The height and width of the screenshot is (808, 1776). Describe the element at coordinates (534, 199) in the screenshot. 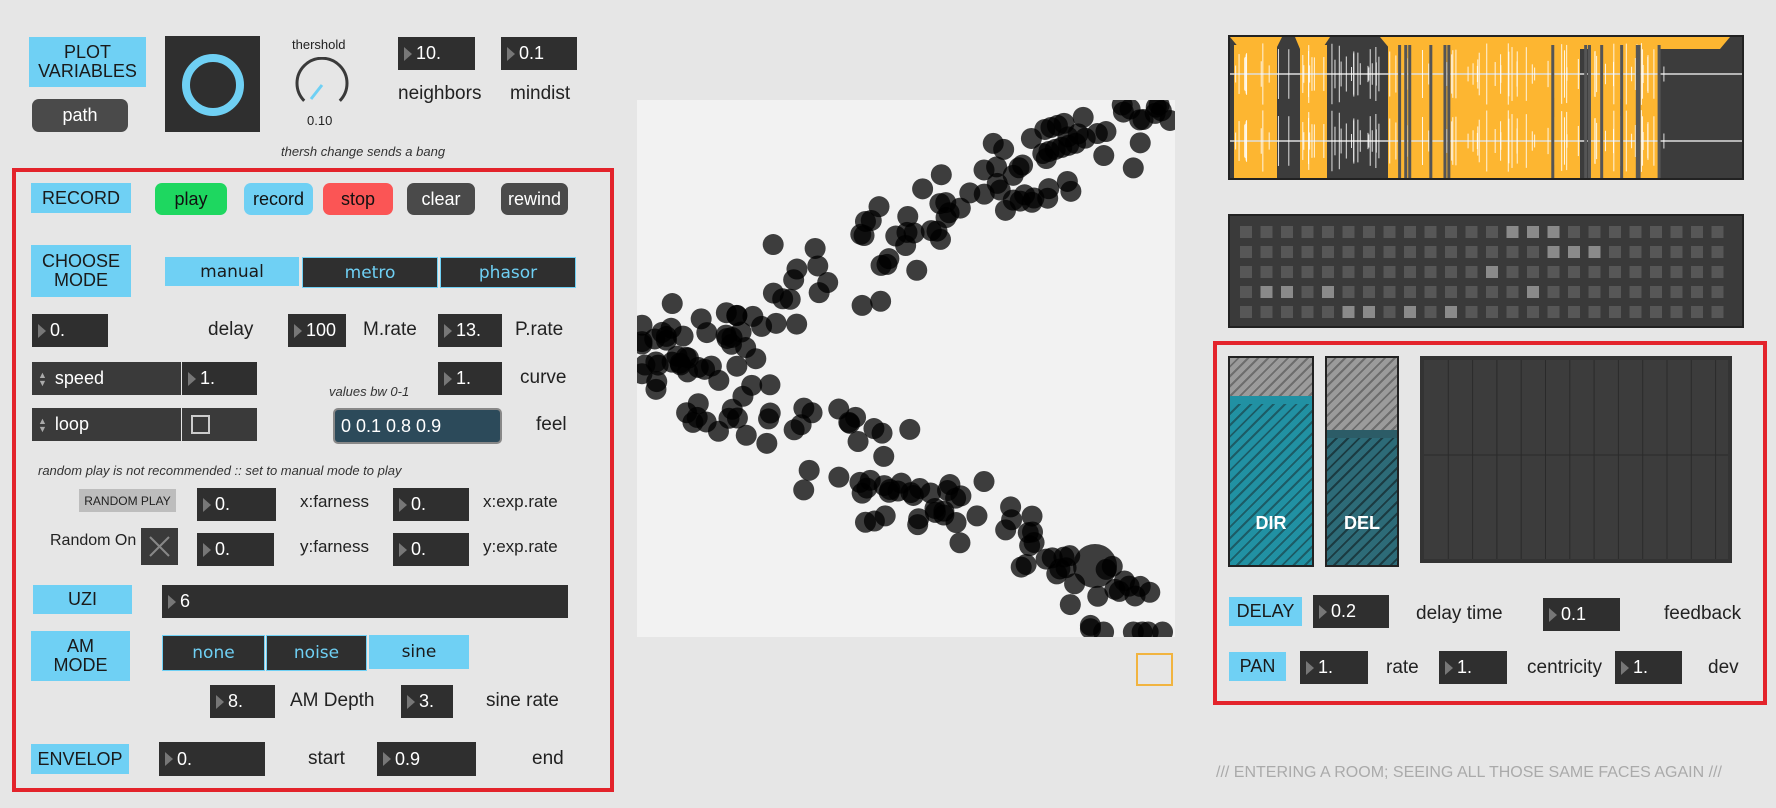

I see `rewind-button: rewind` at that location.